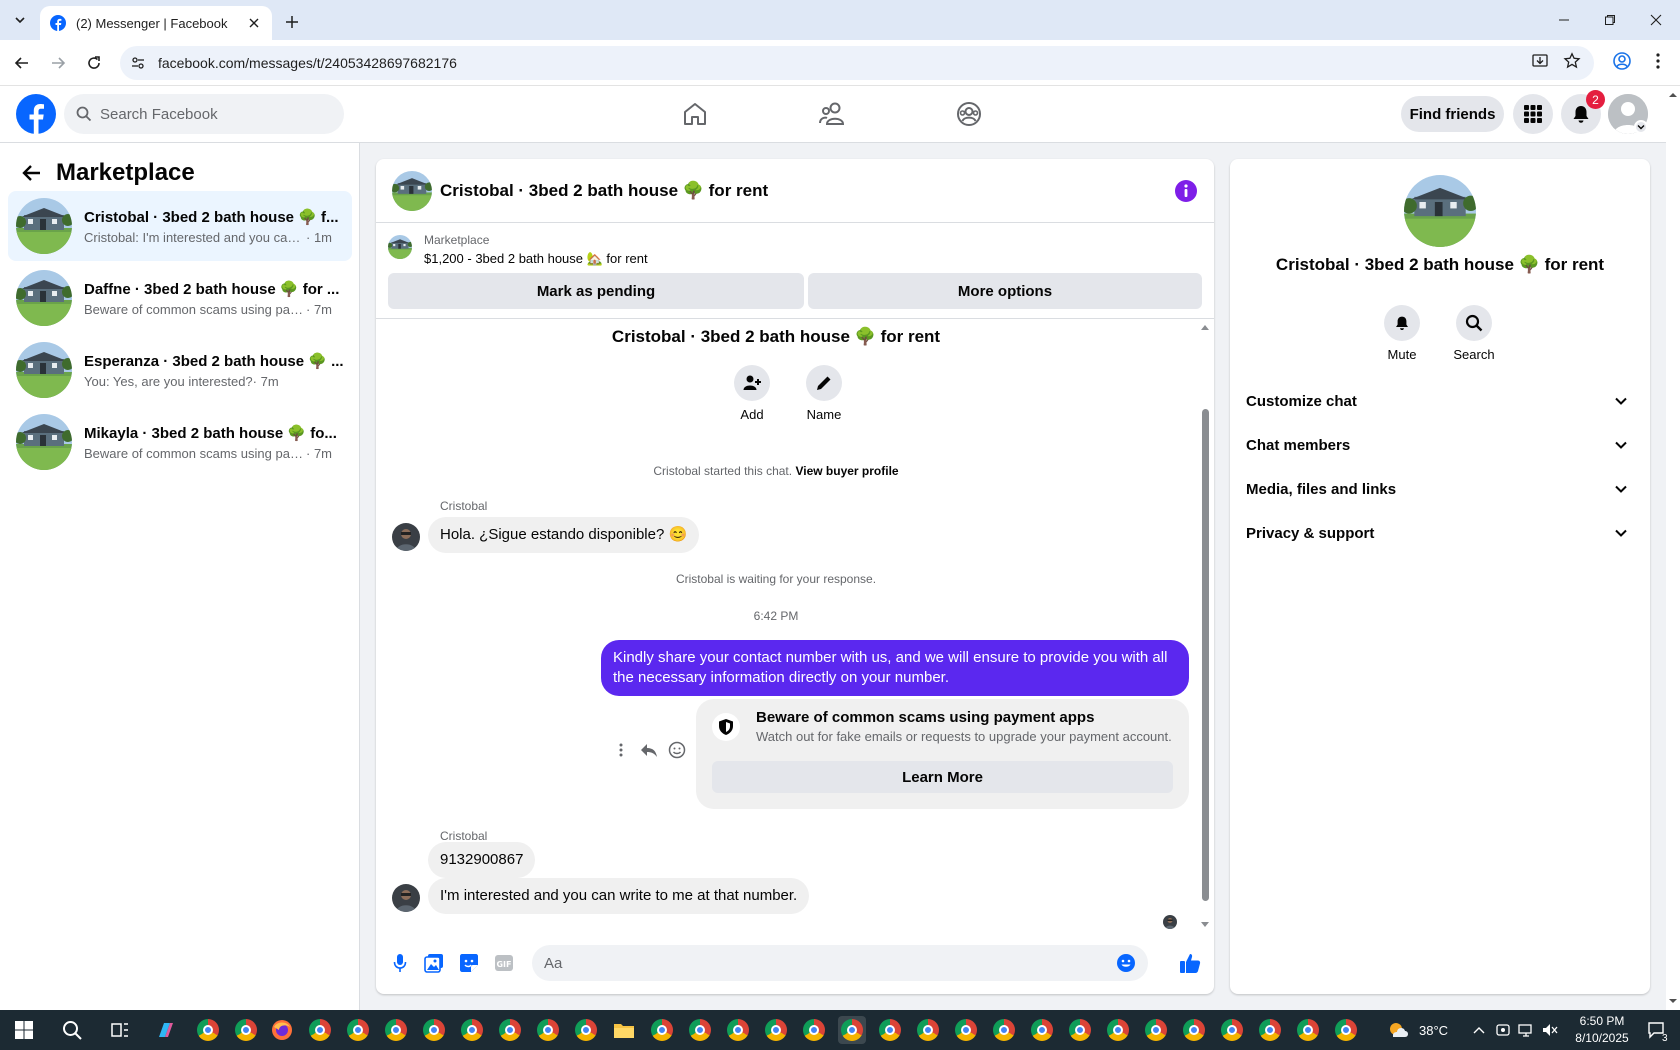 Image resolution: width=1680 pixels, height=1050 pixels. What do you see at coordinates (832, 114) in the screenshot?
I see `friends-nav-icon` at bounding box center [832, 114].